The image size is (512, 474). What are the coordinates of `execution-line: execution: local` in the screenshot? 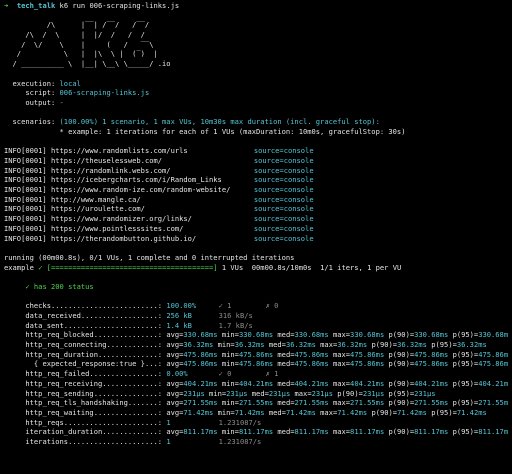 It's located at (256, 84).